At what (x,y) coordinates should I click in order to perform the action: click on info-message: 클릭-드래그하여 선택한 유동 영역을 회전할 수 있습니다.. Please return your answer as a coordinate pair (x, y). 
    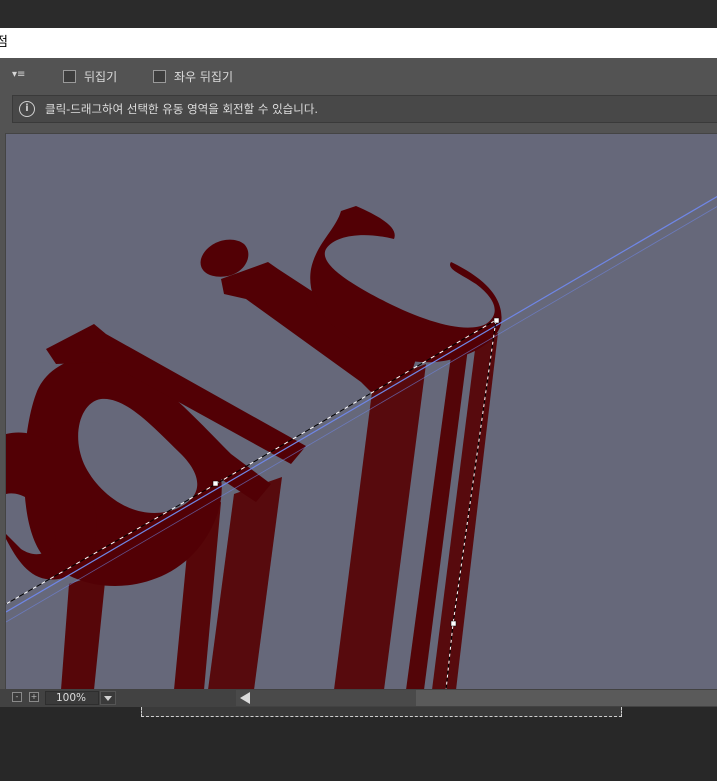
    Looking at the image, I should click on (182, 109).